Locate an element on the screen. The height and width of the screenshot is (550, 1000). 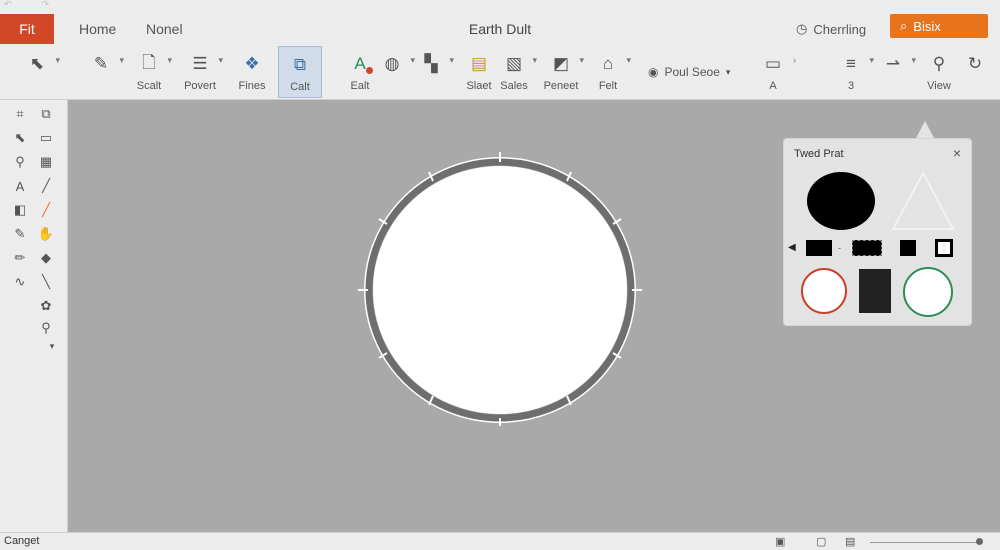
zoom-slider-track is located at coordinates (925, 542).